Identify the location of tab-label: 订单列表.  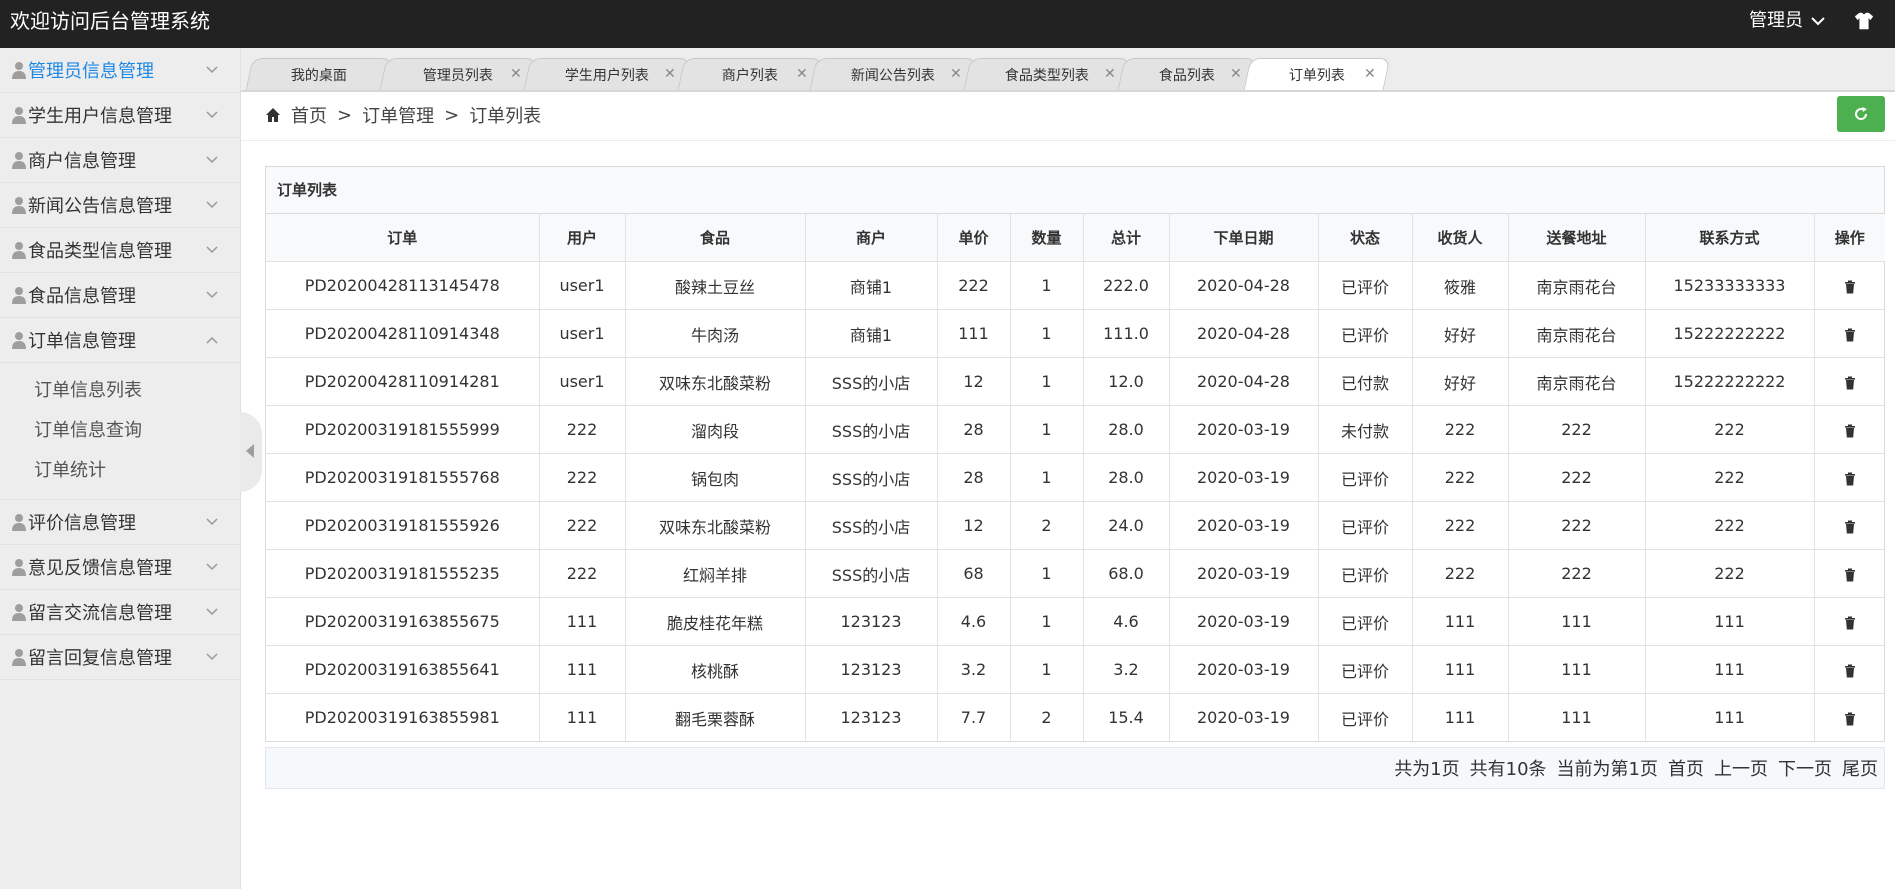
(1316, 75).